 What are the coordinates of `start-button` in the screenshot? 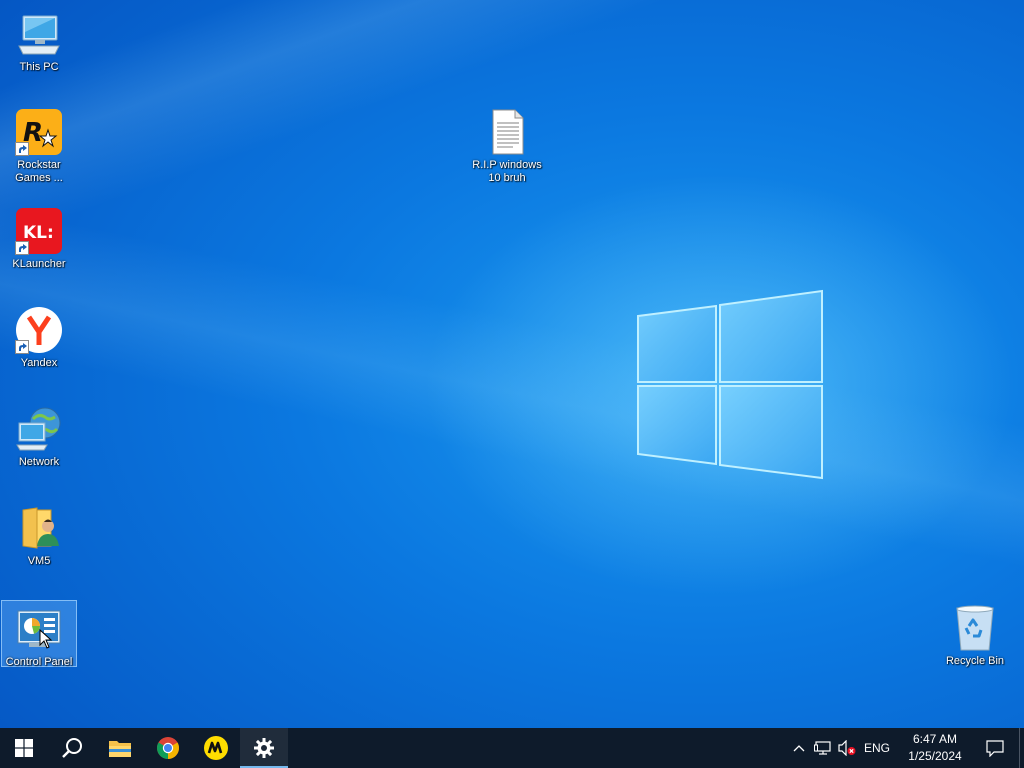 It's located at (24, 748).